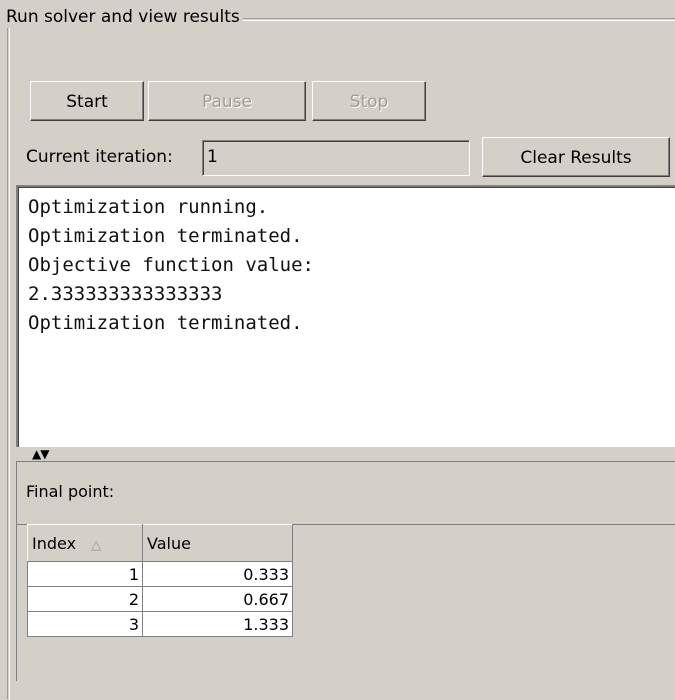 The width and height of the screenshot is (675, 700). I want to click on console-line: 2.333333333333333, so click(125, 294).